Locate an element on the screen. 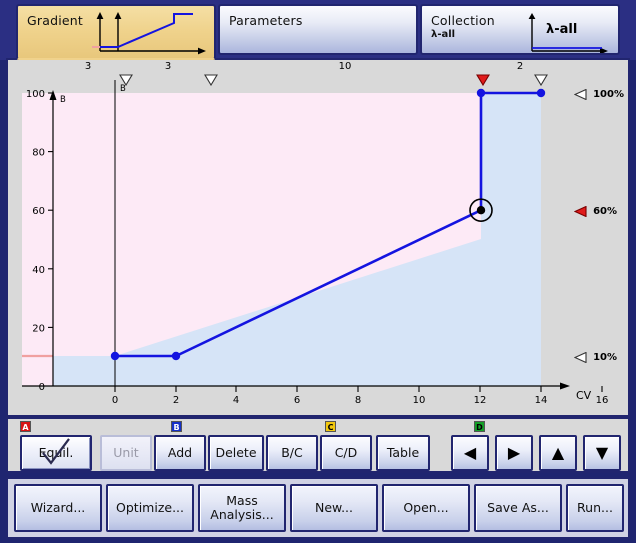 The image size is (636, 543). delete-button: Delete is located at coordinates (236, 453).